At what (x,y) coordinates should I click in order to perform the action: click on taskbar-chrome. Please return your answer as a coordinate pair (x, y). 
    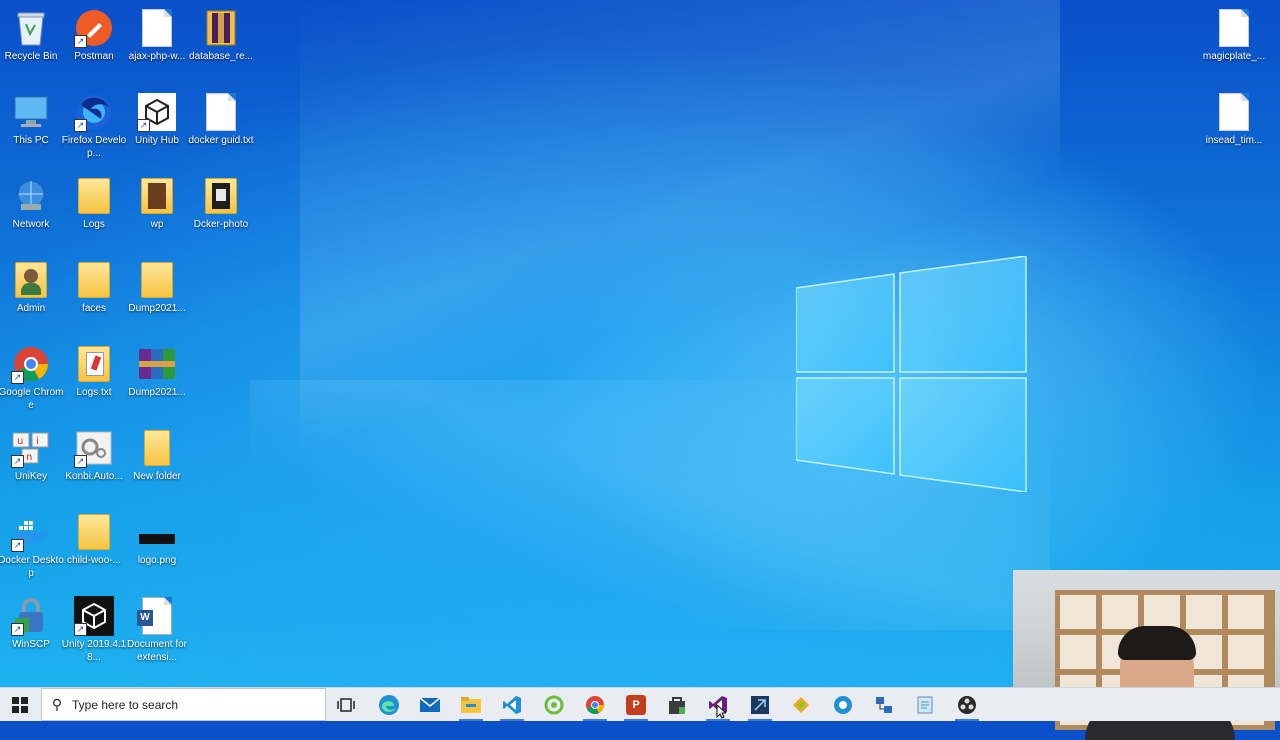
    Looking at the image, I should click on (595, 704).